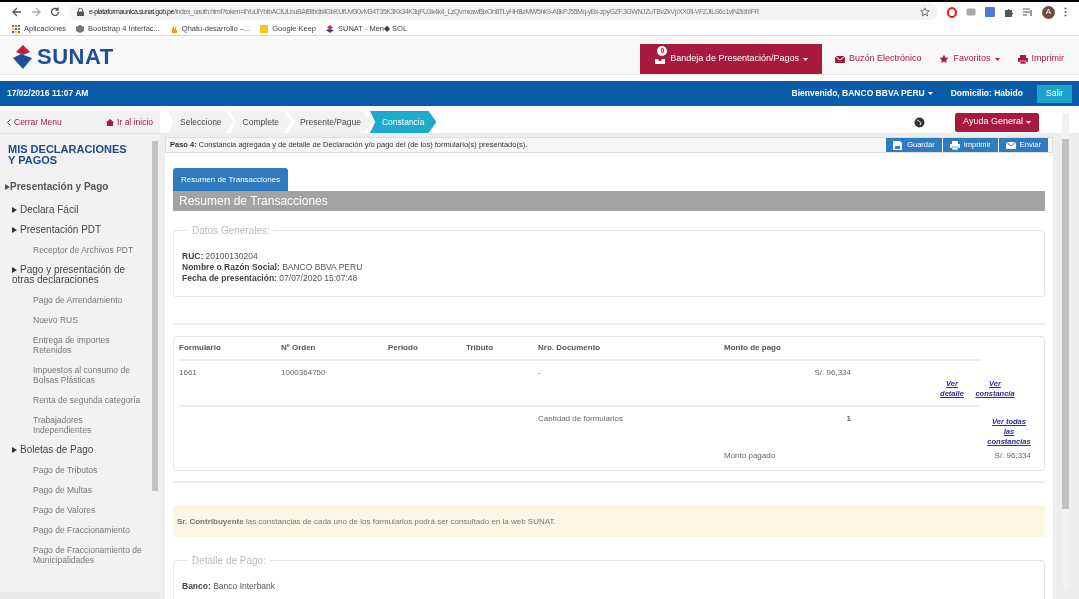 The width and height of the screenshot is (1079, 599). I want to click on table-cell: 1661, so click(188, 372).